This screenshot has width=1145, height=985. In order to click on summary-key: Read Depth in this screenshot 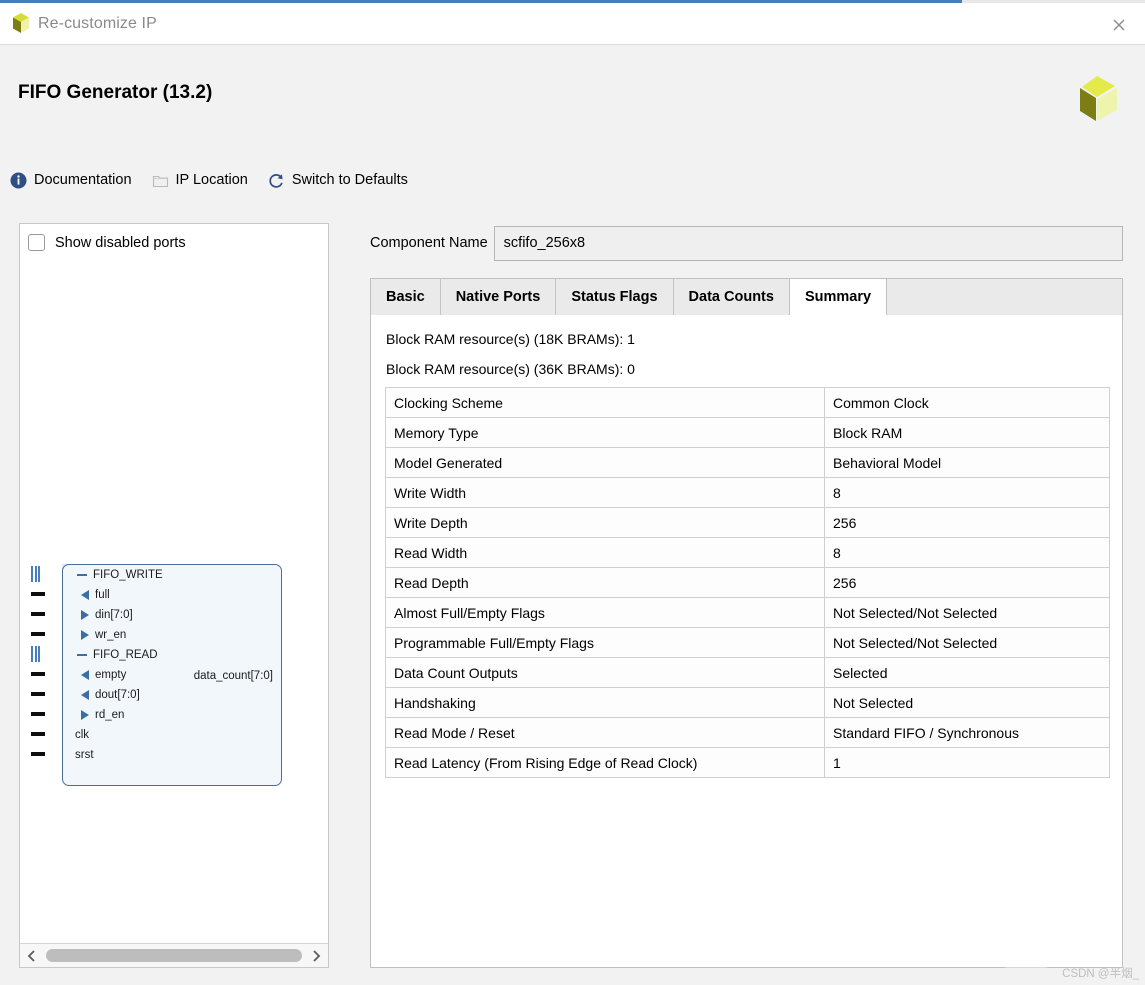, I will do `click(605, 582)`.